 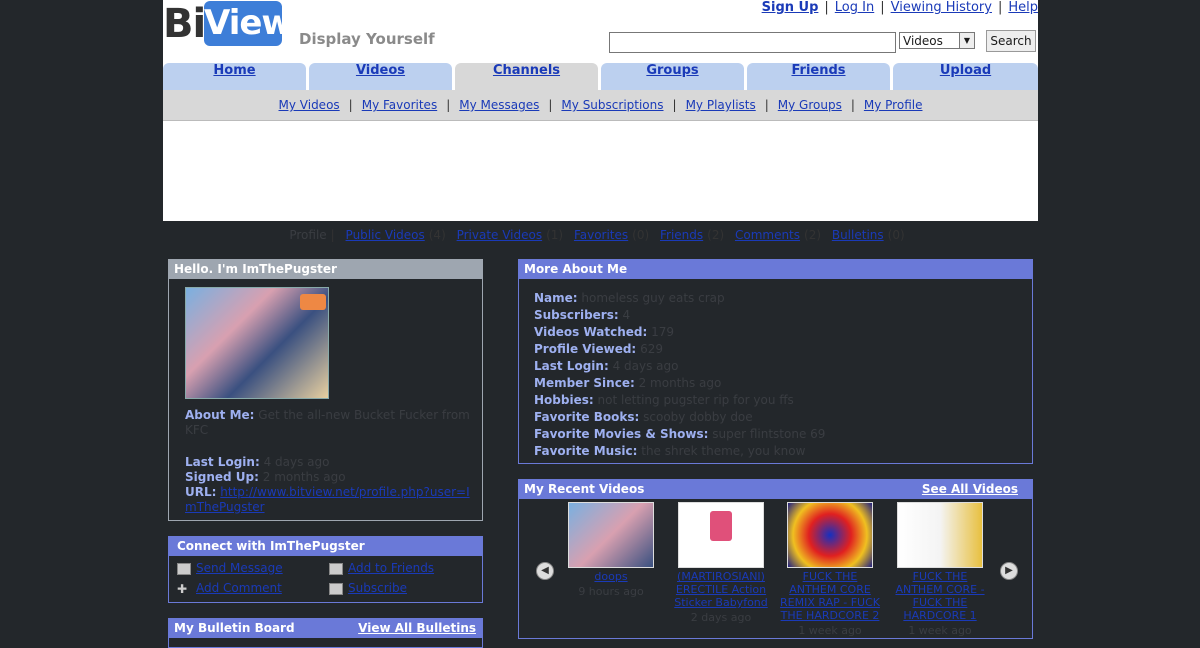 What do you see at coordinates (309, 105) in the screenshot?
I see `subnav-my-videos: My Videos` at bounding box center [309, 105].